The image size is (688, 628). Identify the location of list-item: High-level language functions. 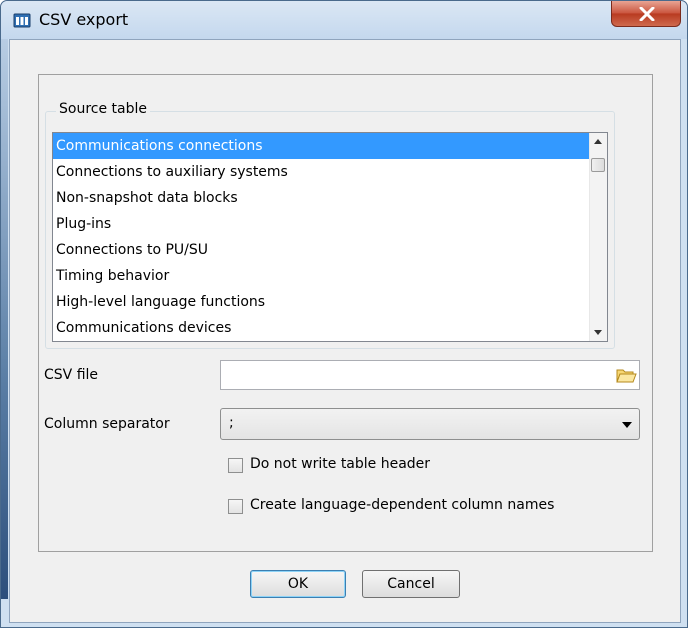
(321, 302).